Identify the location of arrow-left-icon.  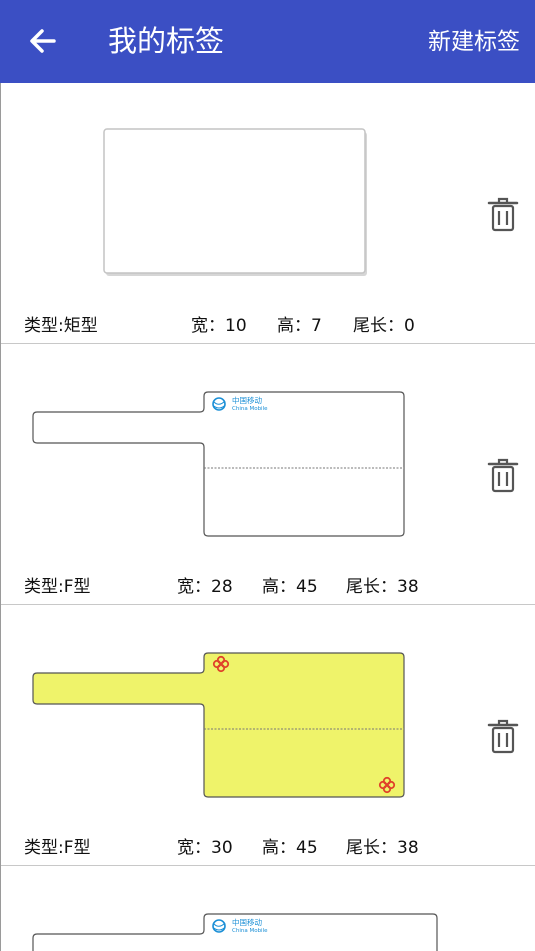
(42, 41).